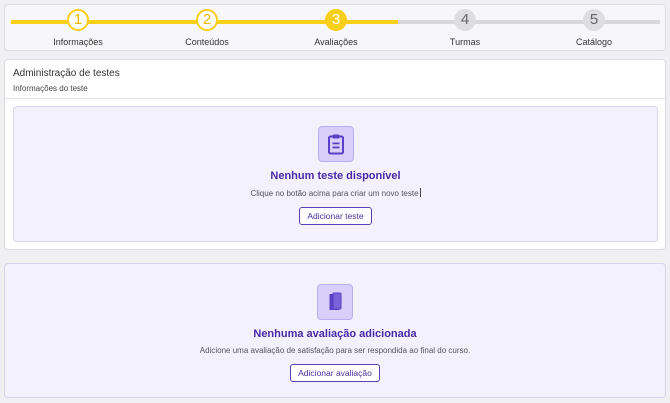 The width and height of the screenshot is (670, 403). Describe the element at coordinates (594, 20) in the screenshot. I see `step-number-circle: 5` at that location.